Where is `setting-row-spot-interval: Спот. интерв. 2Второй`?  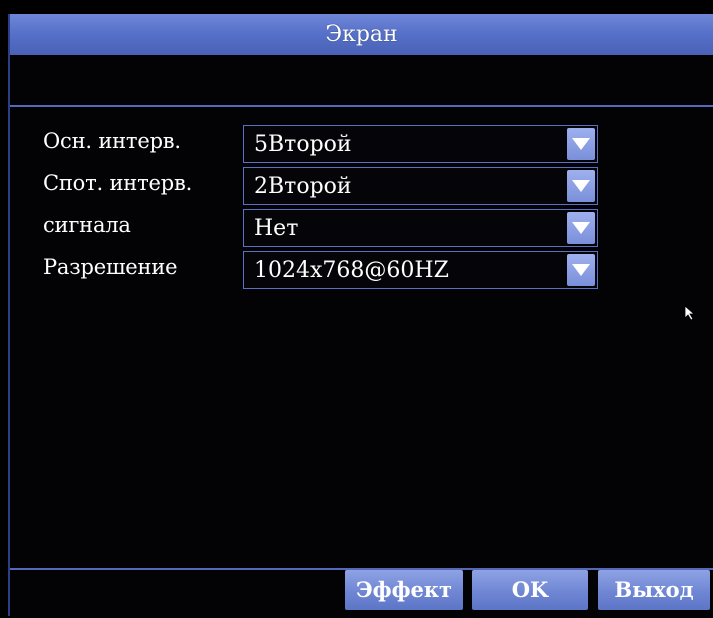
setting-row-spot-interval: Спот. интерв. 2Второй is located at coordinates (361, 186).